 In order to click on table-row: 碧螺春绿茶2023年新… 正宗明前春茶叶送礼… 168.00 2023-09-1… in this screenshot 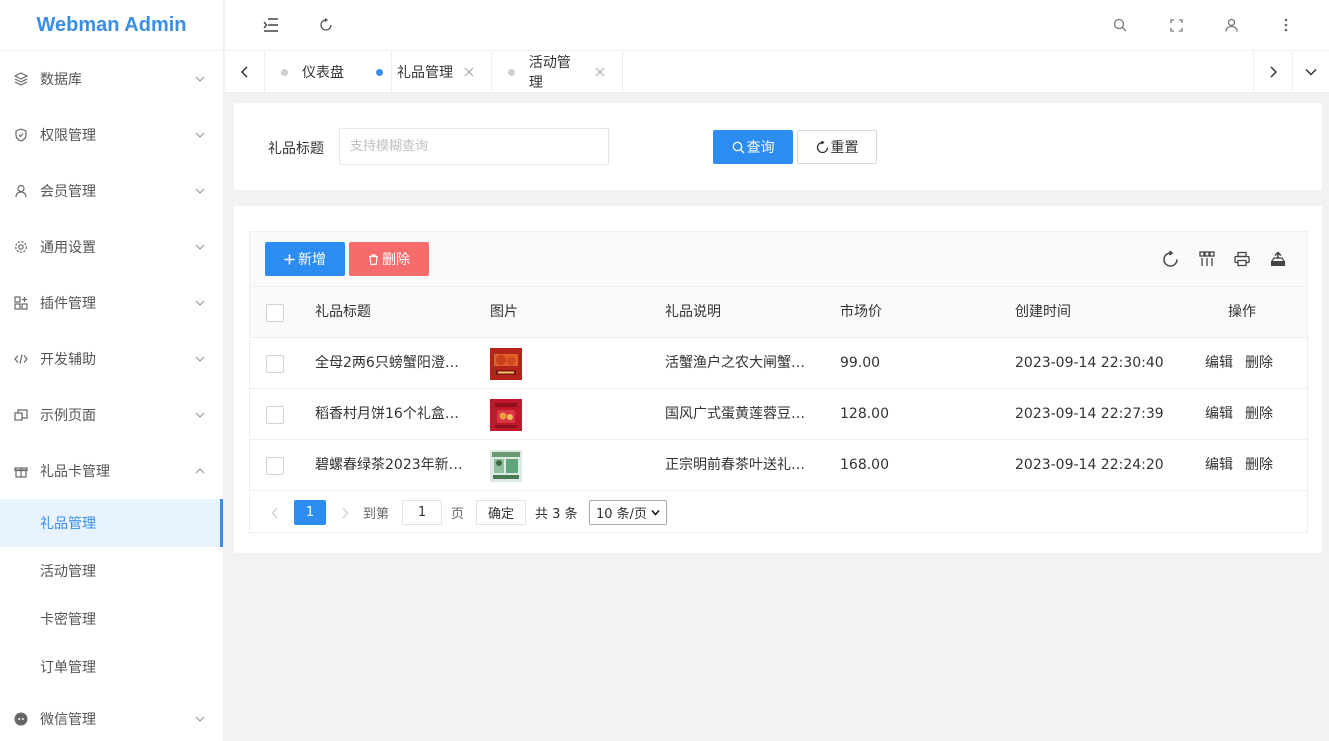, I will do `click(778, 465)`.